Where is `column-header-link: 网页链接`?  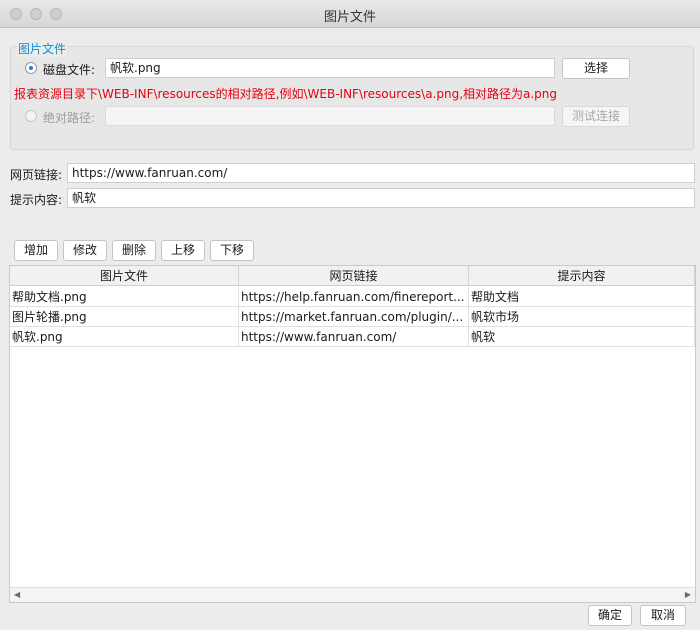
column-header-link: 网页链接 is located at coordinates (354, 276).